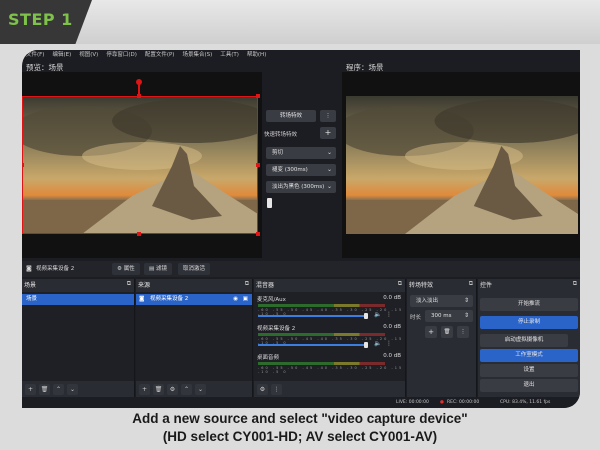 This screenshot has height=450, width=600. I want to click on scenes-dock-title: 场景, so click(30, 285).